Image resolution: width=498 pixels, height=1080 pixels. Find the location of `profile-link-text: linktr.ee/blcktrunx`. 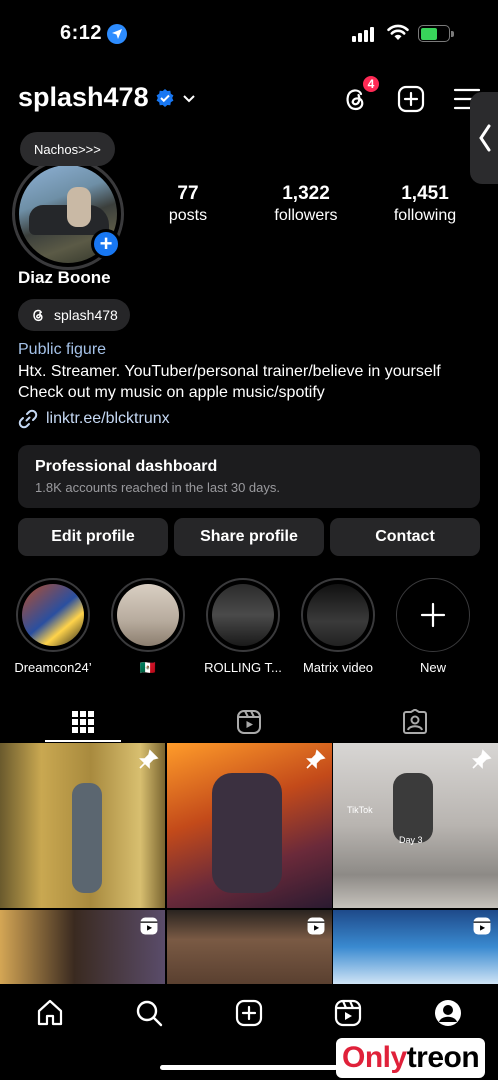

profile-link-text: linktr.ee/blcktrunx is located at coordinates (108, 418).